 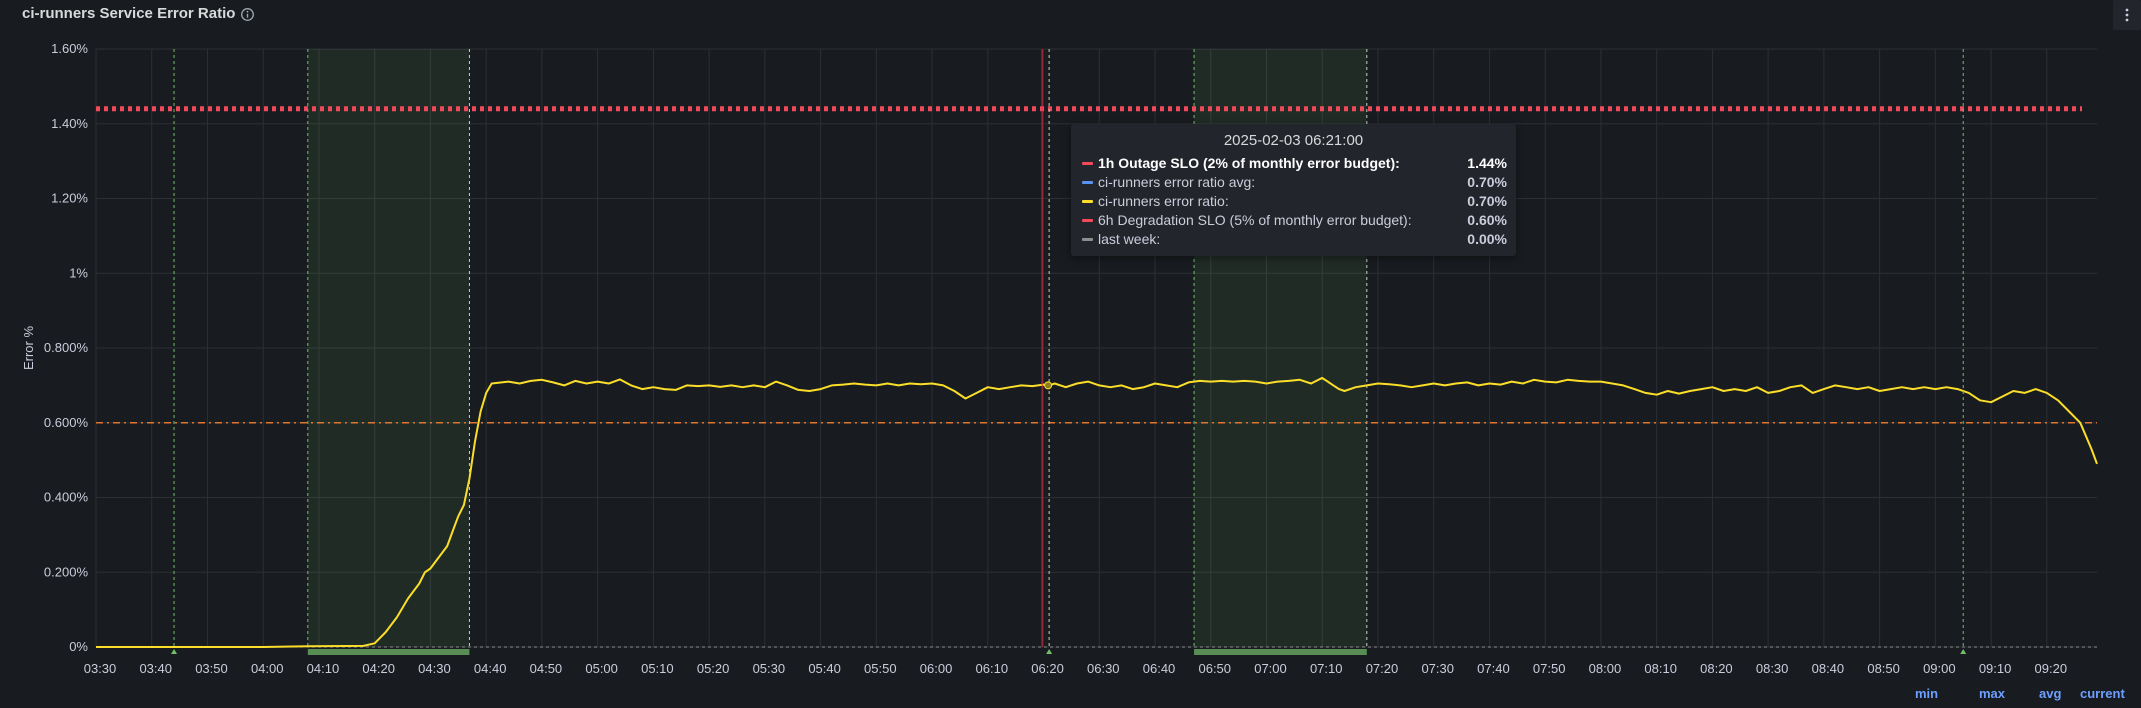 What do you see at coordinates (546, 668) in the screenshot?
I see `x-tick-label: 04:50` at bounding box center [546, 668].